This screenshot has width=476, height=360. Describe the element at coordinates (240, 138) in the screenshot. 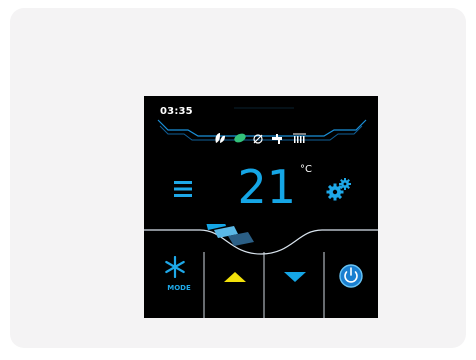

I see `eco-leaf-icon` at that location.